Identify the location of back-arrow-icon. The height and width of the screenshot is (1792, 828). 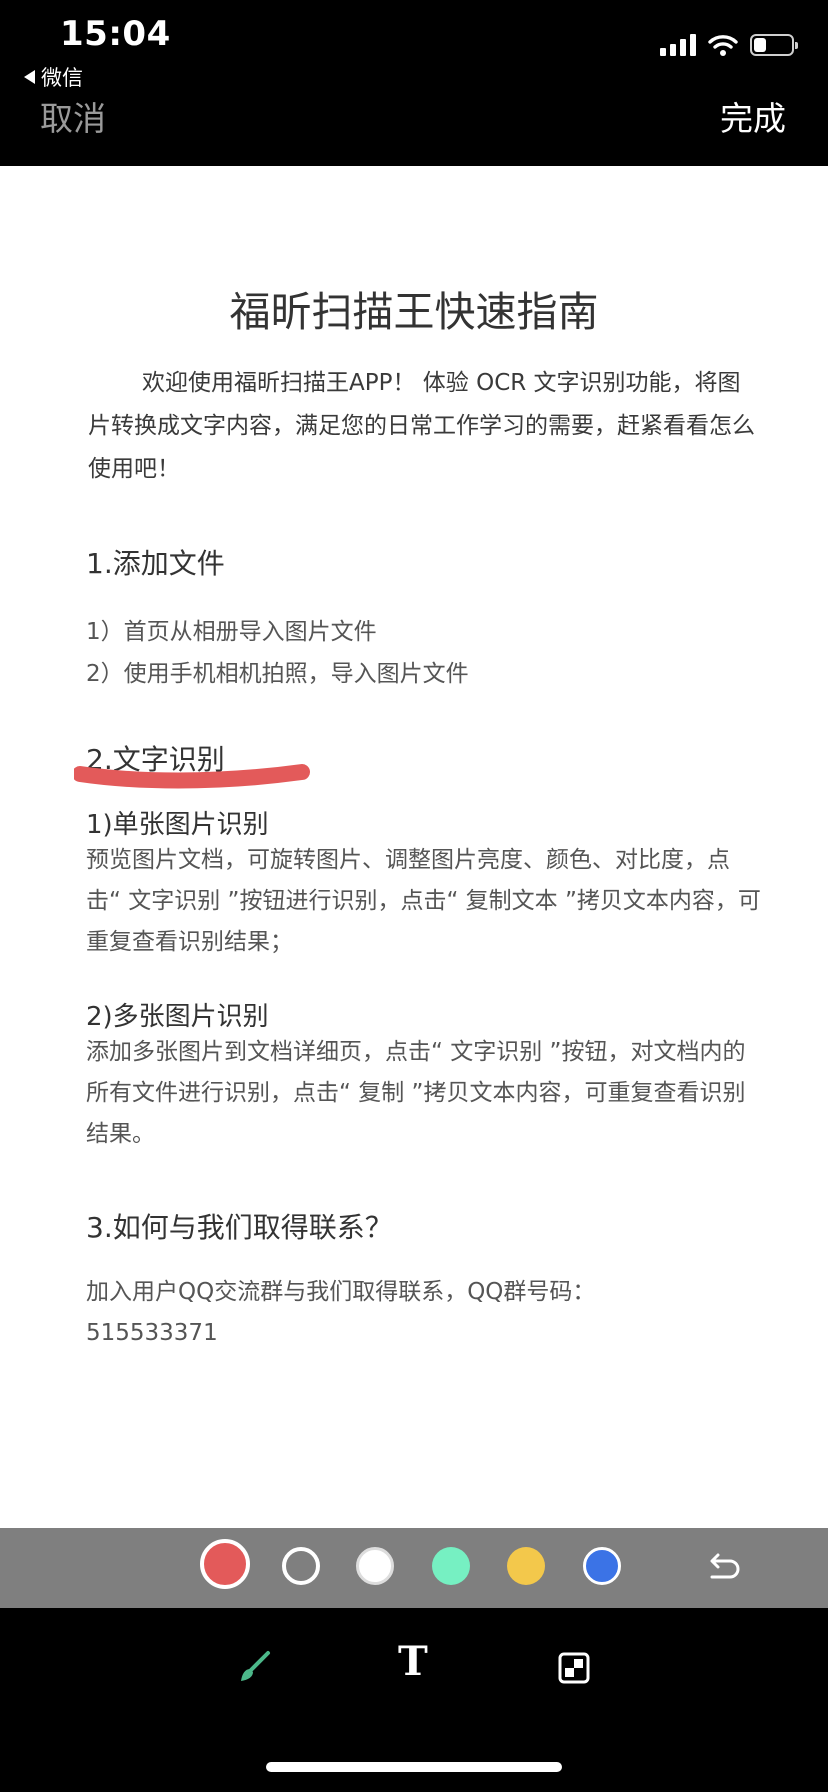
(29, 77).